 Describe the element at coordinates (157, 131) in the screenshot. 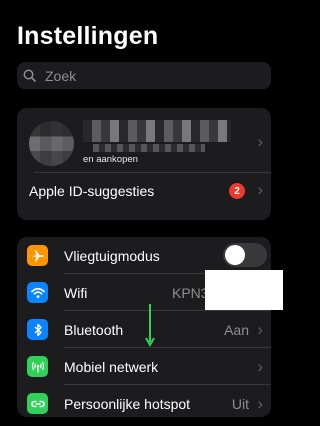

I see `account-name-redacted` at that location.